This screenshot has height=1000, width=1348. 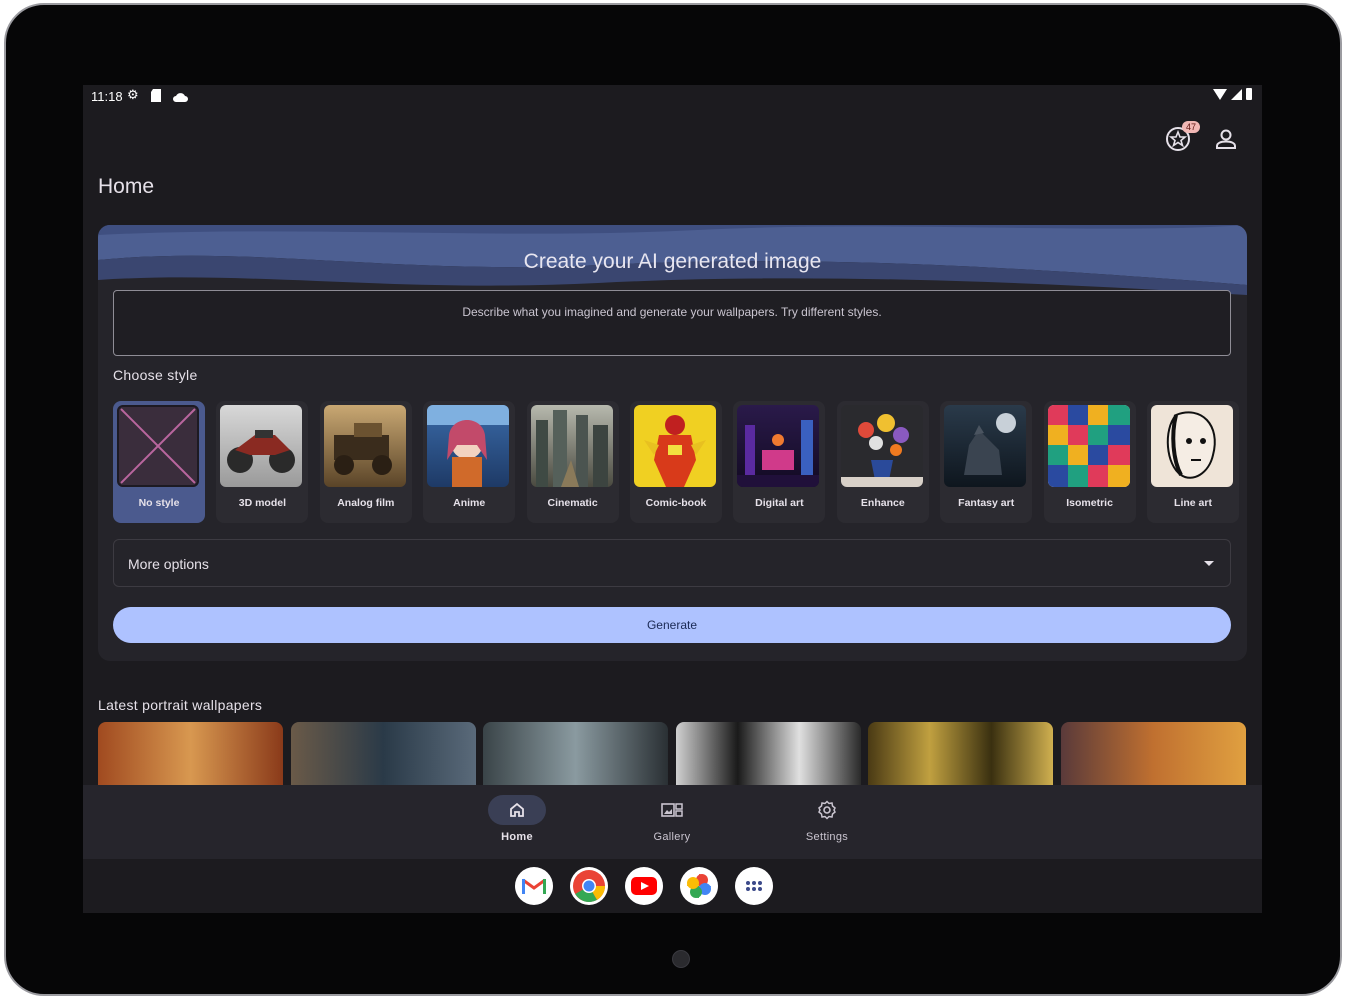 What do you see at coordinates (986, 503) in the screenshot?
I see `style-label: Fantasy art` at bounding box center [986, 503].